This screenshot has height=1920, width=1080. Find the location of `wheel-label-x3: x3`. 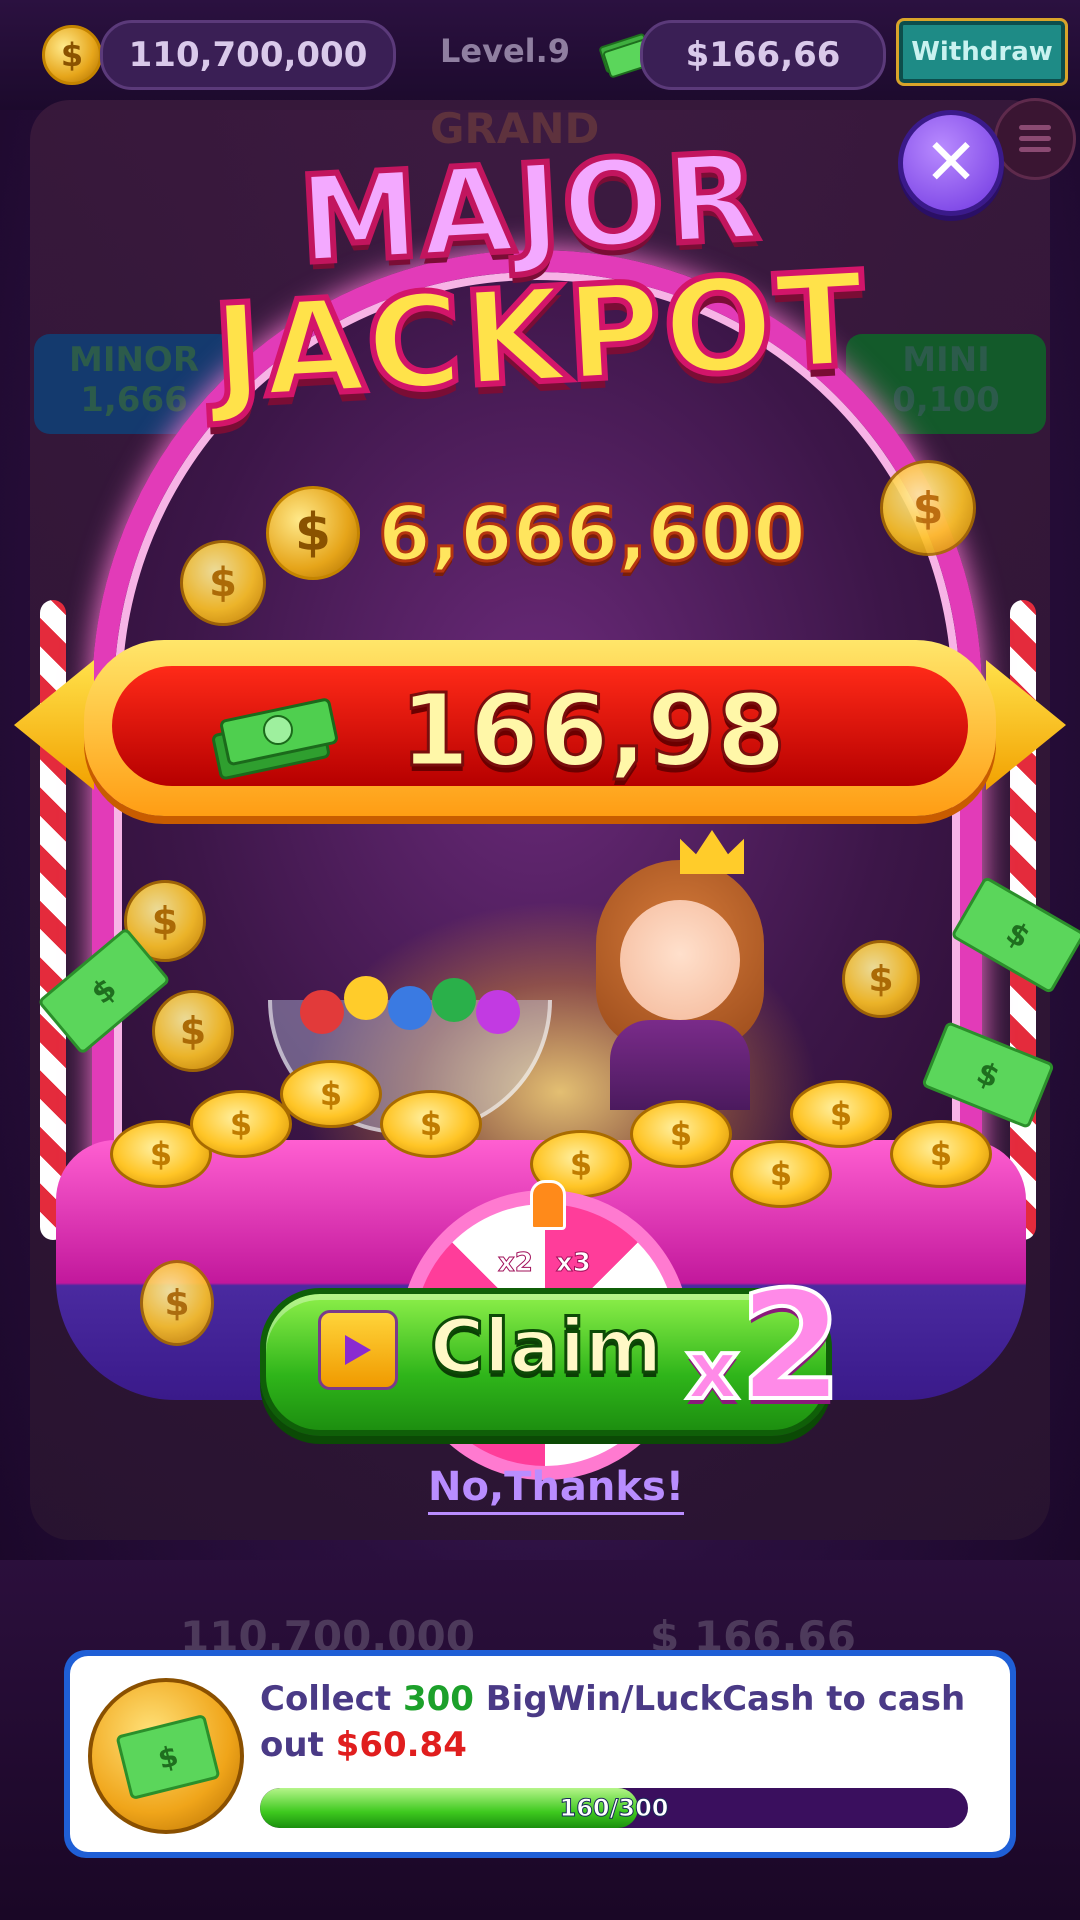

wheel-label-x3: x3 is located at coordinates (574, 1263).